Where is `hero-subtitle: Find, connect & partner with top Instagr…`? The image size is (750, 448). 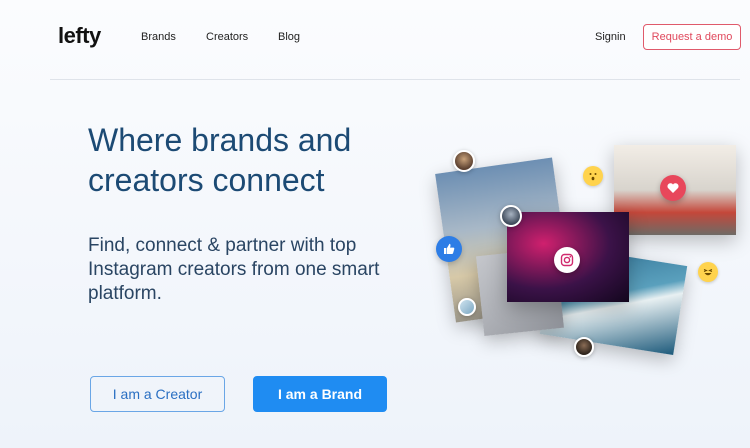
hero-subtitle: Find, connect & partner with top Instagr… is located at coordinates (234, 269).